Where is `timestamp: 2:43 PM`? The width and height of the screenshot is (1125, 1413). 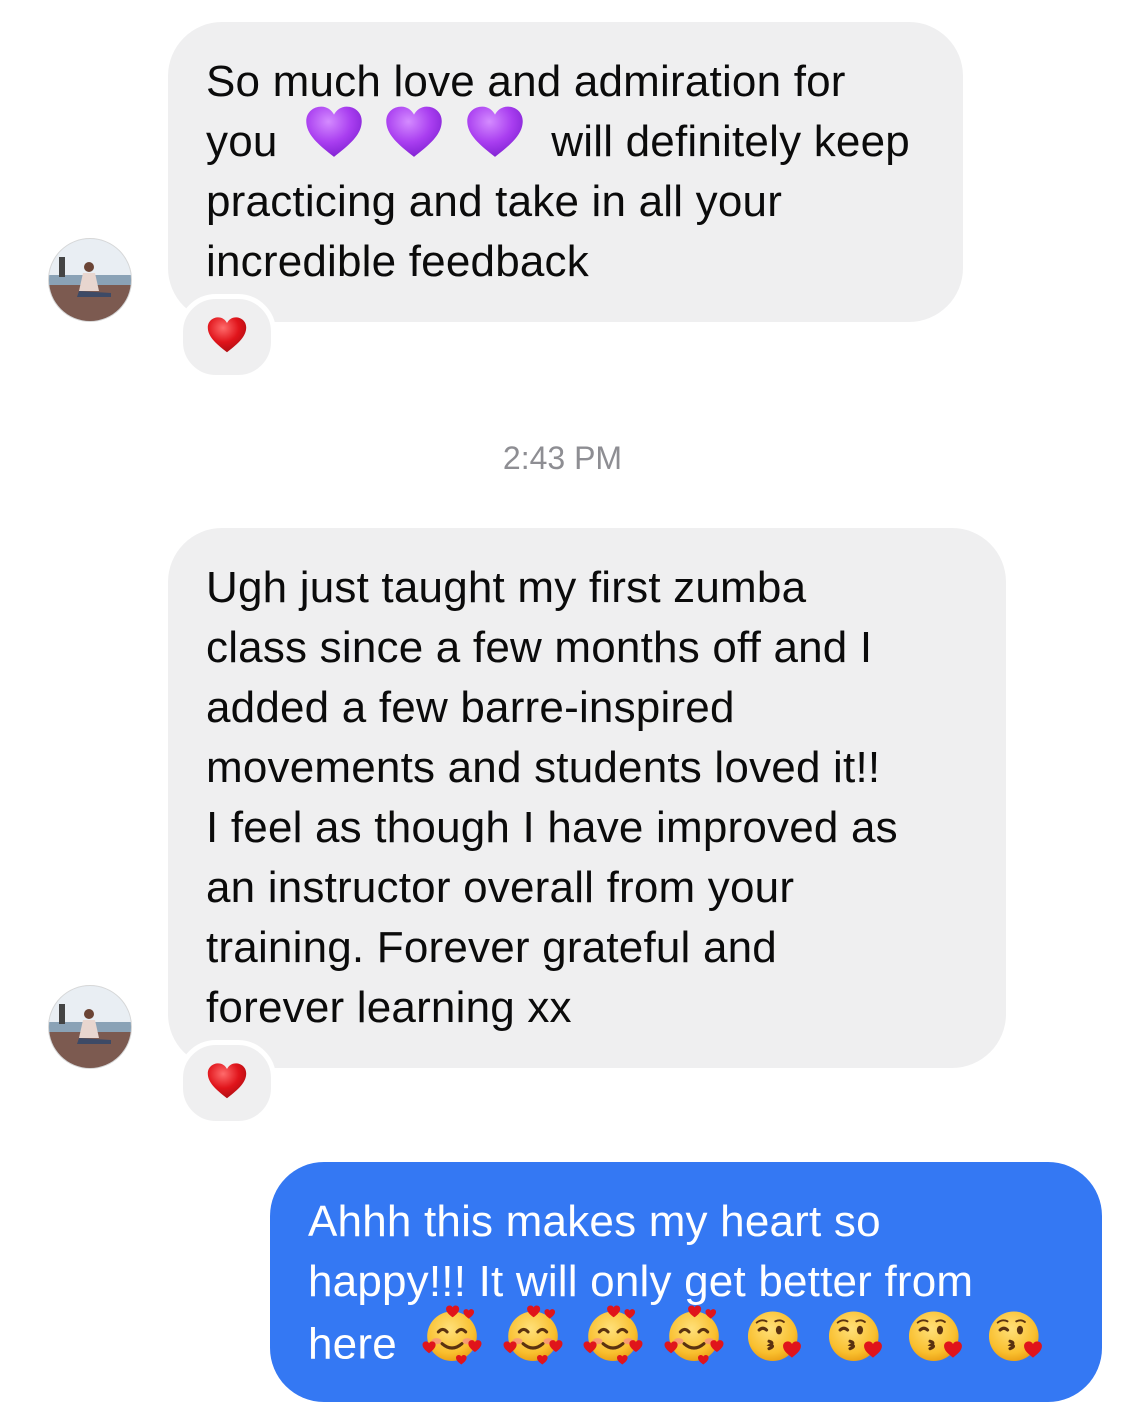
timestamp: 2:43 PM is located at coordinates (562, 458).